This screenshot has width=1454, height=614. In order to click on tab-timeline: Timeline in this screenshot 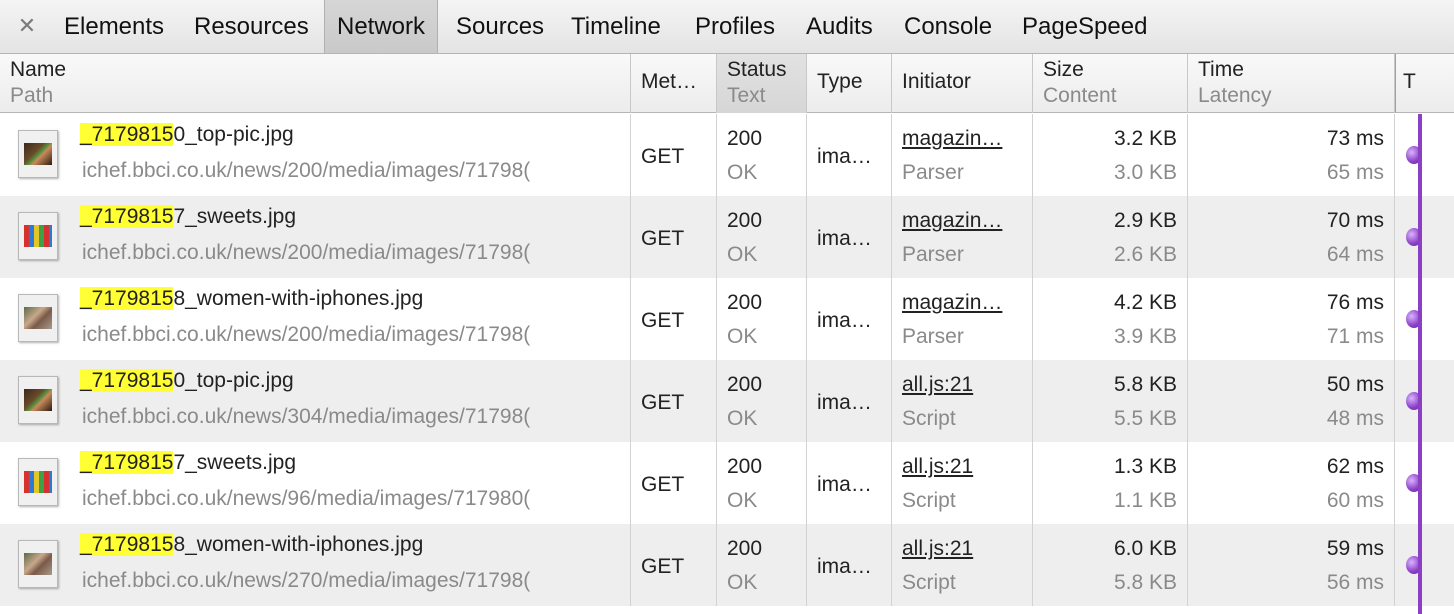, I will do `click(616, 27)`.